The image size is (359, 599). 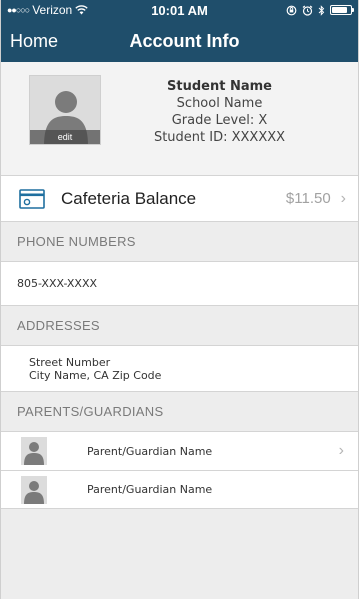 What do you see at coordinates (219, 103) in the screenshot?
I see `school-name: School Name` at bounding box center [219, 103].